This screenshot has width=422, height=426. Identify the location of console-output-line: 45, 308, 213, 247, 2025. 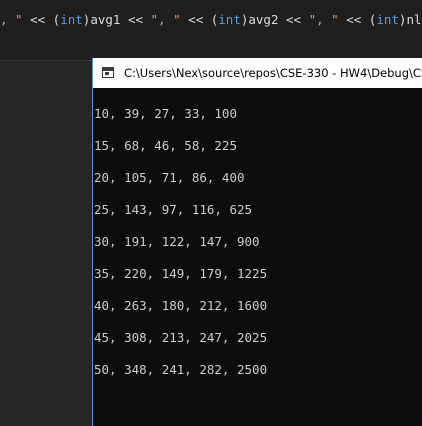
(181, 337).